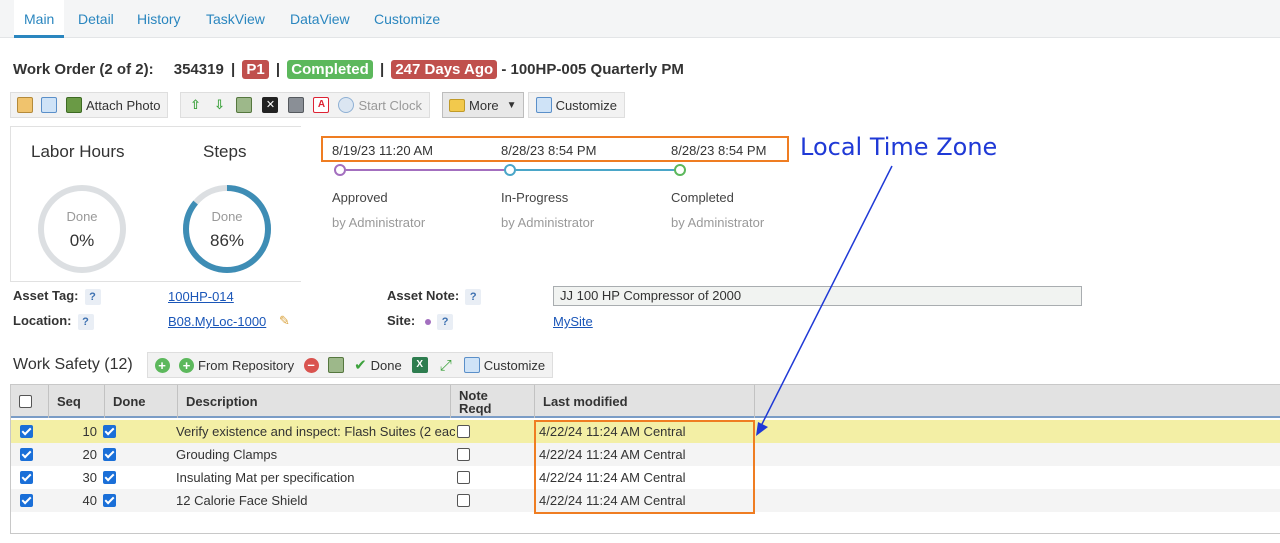  I want to click on column-done: Done, so click(141, 401).